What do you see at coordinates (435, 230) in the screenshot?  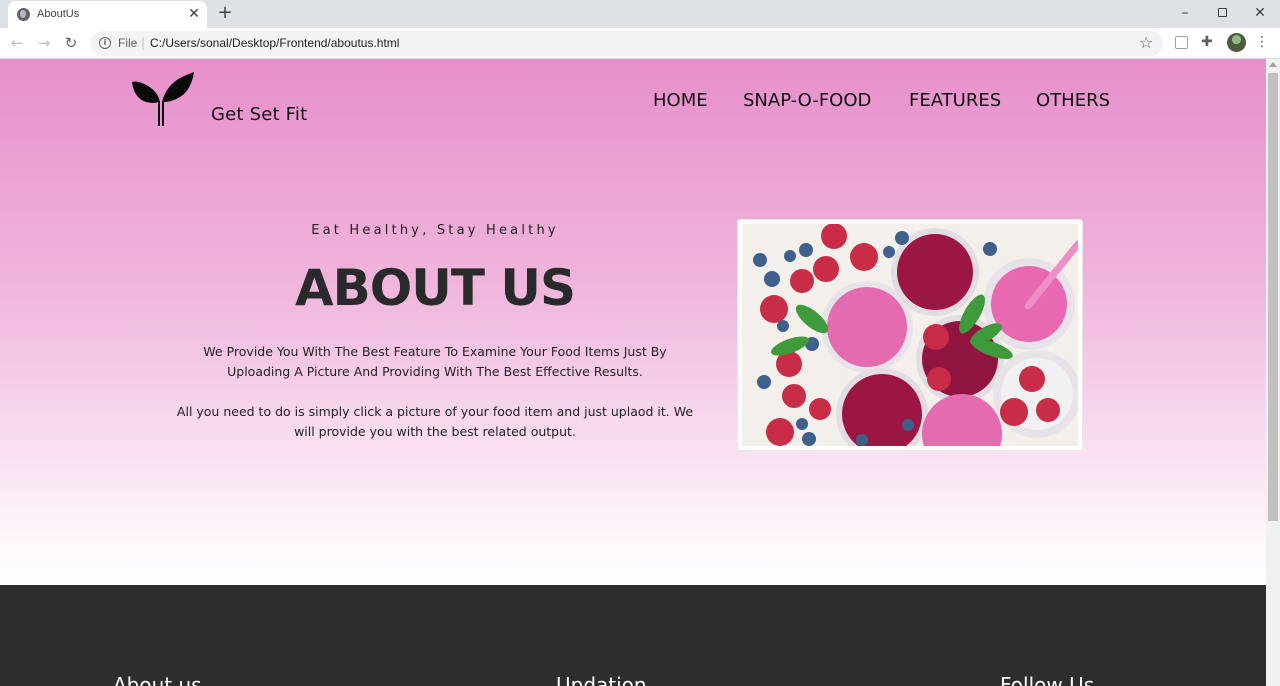 I see `tagline: Eat Healthy, Stay Healthy` at bounding box center [435, 230].